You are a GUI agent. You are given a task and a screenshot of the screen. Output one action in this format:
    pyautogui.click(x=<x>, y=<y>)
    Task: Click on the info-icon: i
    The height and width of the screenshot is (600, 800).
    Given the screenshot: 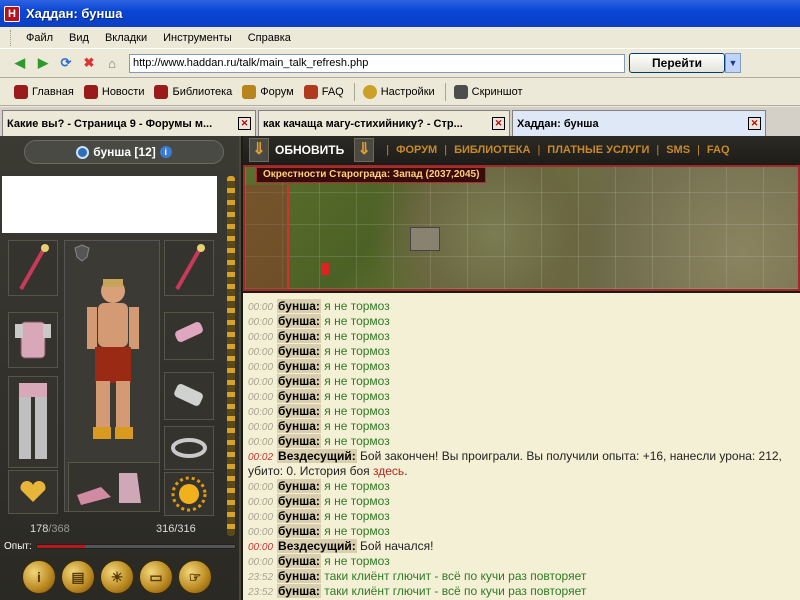 What is the action you would take?
    pyautogui.click(x=165, y=152)
    